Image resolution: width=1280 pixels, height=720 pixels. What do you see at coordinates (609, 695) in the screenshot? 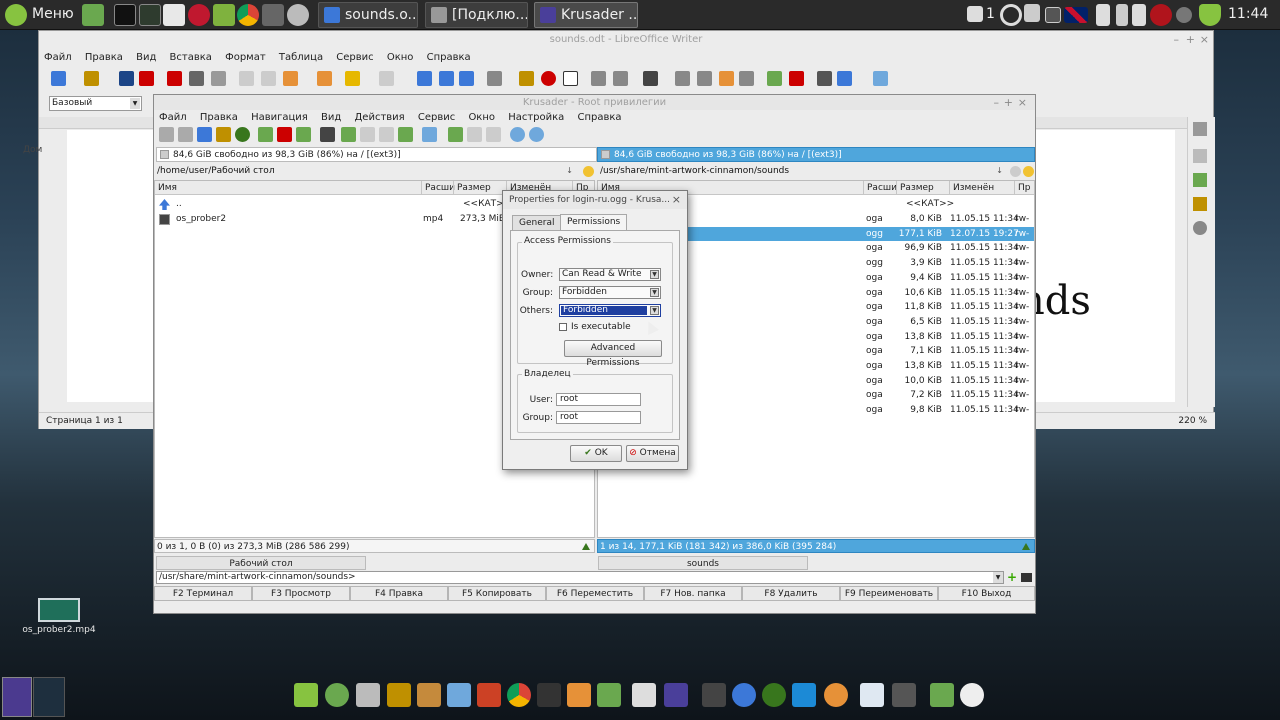
I see `image-viewer-dock-icon` at bounding box center [609, 695].